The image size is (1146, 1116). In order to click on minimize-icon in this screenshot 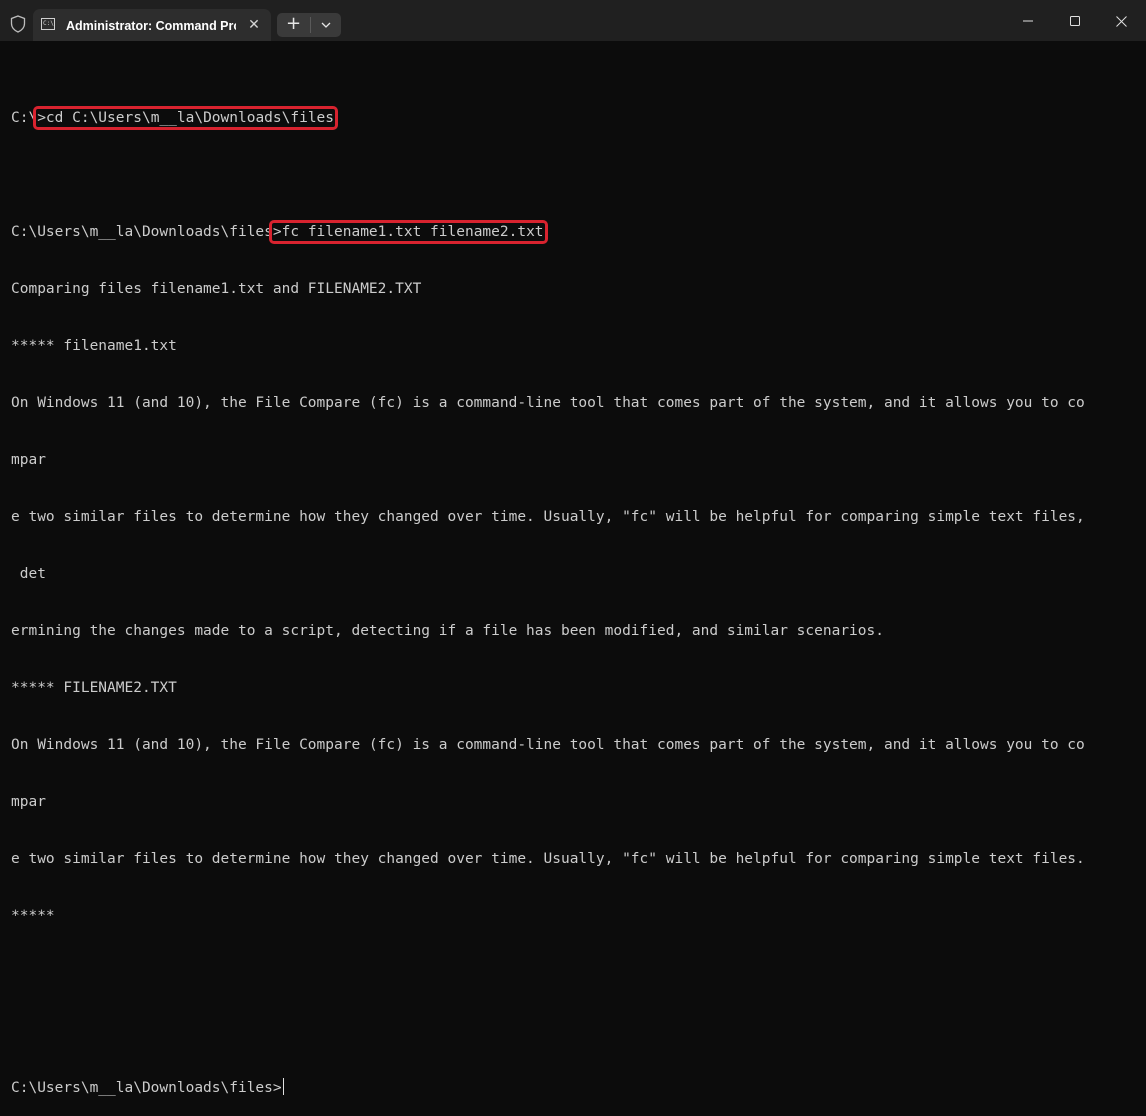, I will do `click(1028, 21)`.